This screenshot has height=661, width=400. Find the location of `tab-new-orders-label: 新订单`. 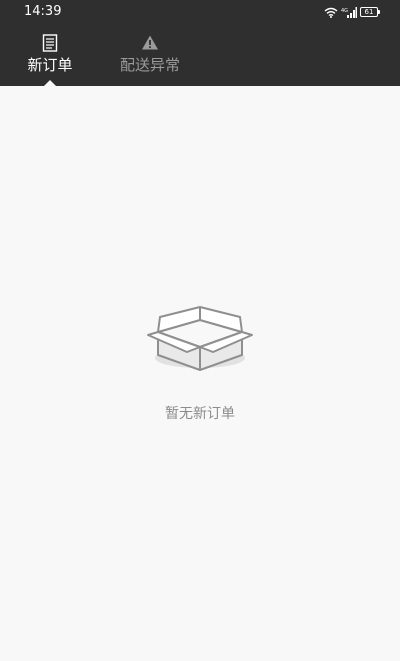

tab-new-orders-label: 新订单 is located at coordinates (50, 65).